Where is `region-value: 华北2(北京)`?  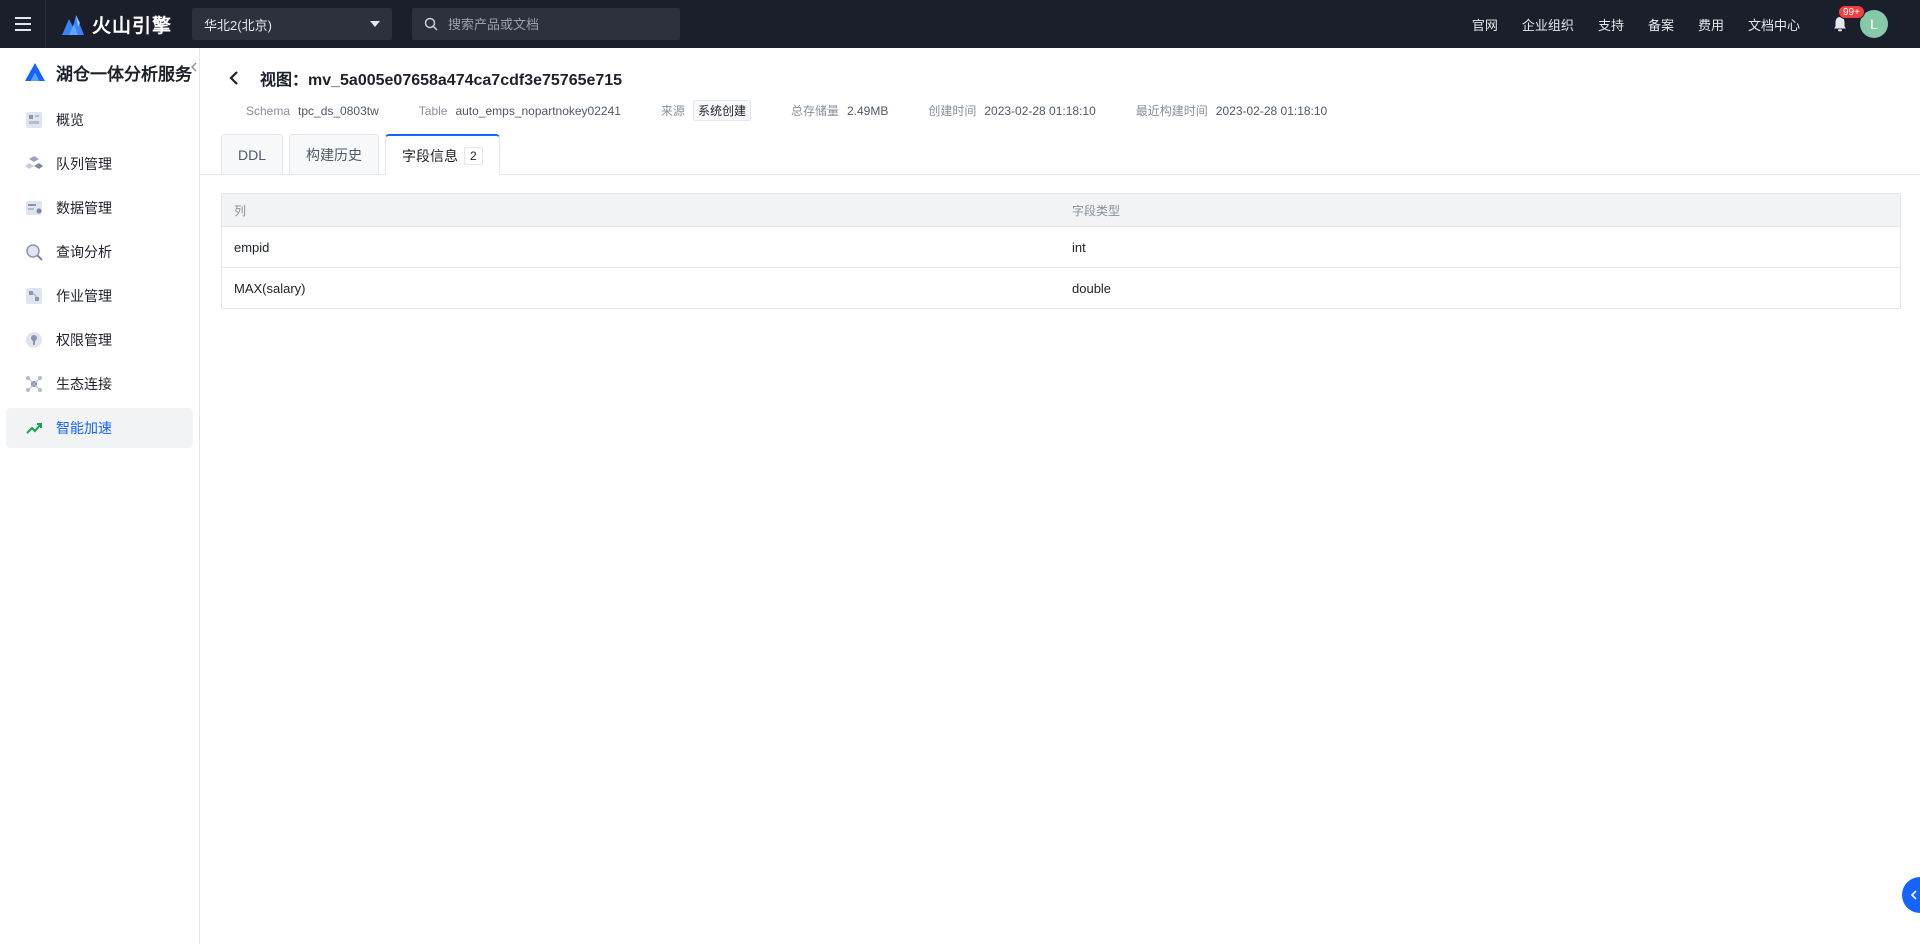 region-value: 华北2(北京) is located at coordinates (238, 25).